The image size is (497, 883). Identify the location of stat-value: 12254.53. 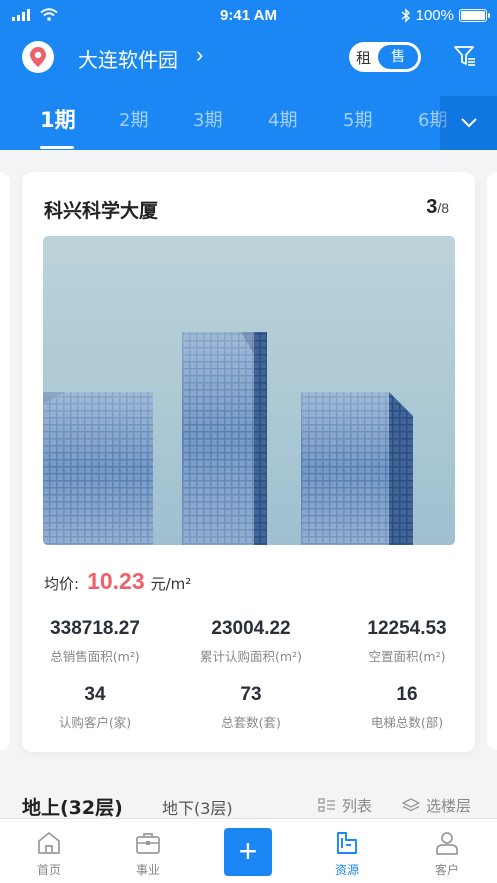
(407, 628).